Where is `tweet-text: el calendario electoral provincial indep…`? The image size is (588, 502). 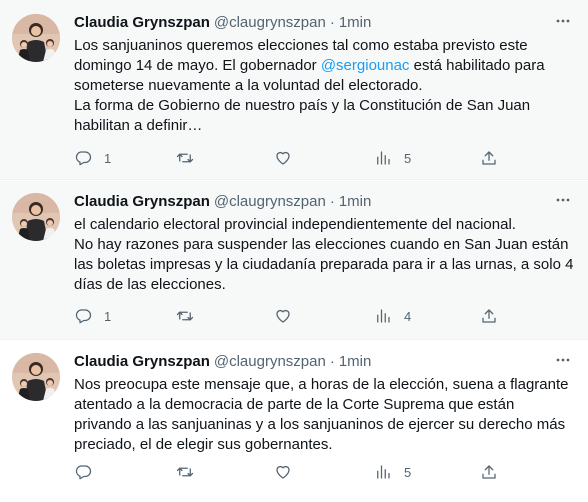 tweet-text: el calendario electoral provincial indep… is located at coordinates (324, 255).